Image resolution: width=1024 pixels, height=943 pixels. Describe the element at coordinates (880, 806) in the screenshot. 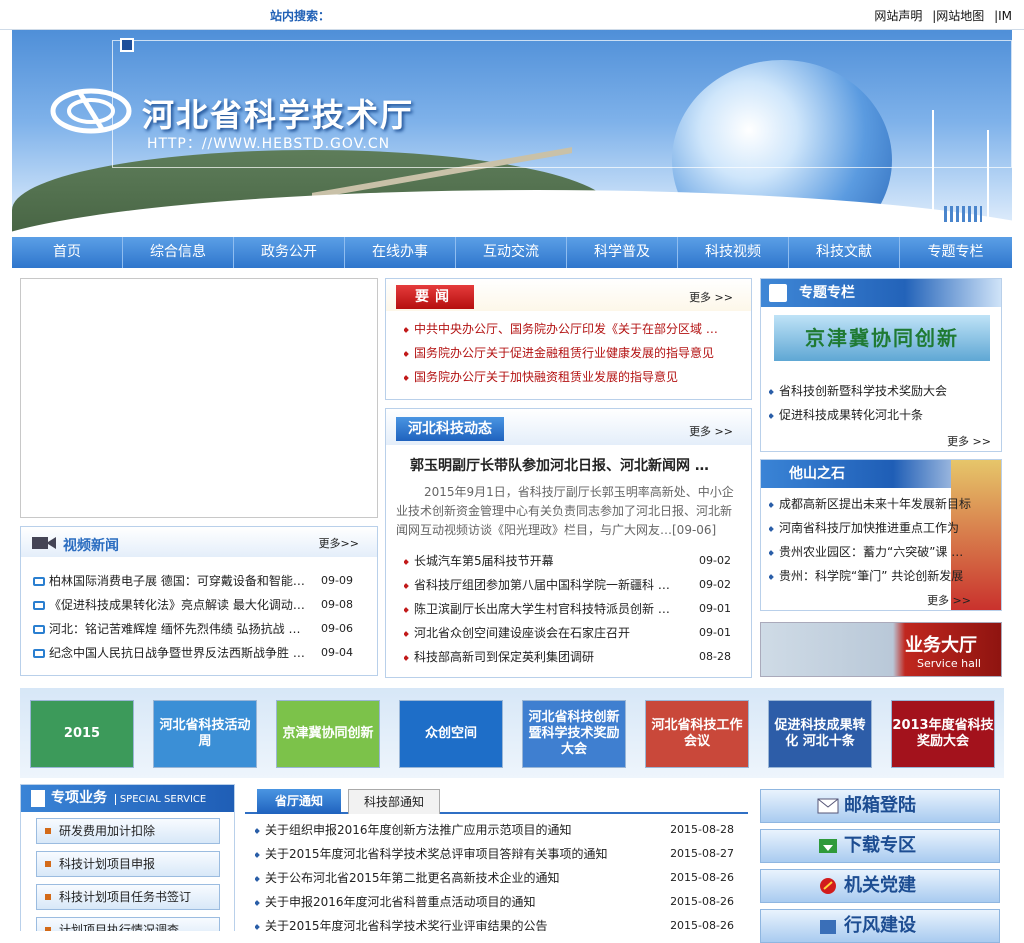

I see `mailbox-login-button: 邮箱登陆` at that location.